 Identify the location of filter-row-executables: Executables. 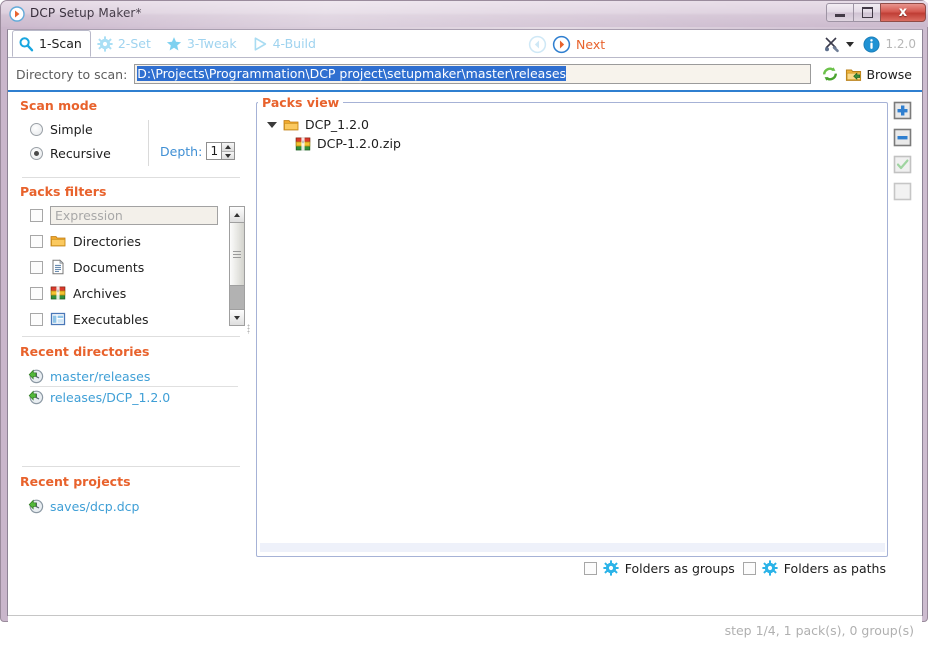
(125, 319).